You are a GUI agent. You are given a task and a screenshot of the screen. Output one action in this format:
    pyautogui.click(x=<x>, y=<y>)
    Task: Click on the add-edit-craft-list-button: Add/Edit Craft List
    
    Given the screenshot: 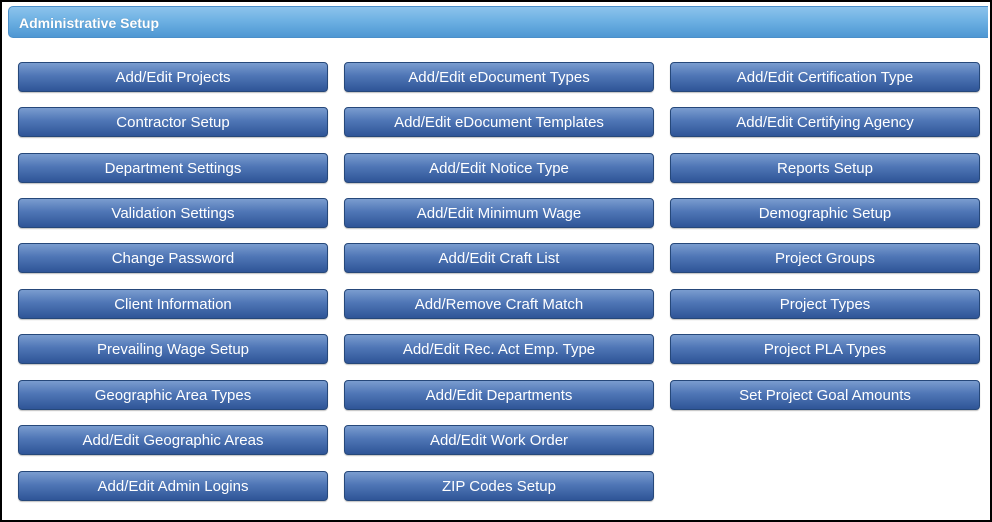 What is the action you would take?
    pyautogui.click(x=499, y=258)
    